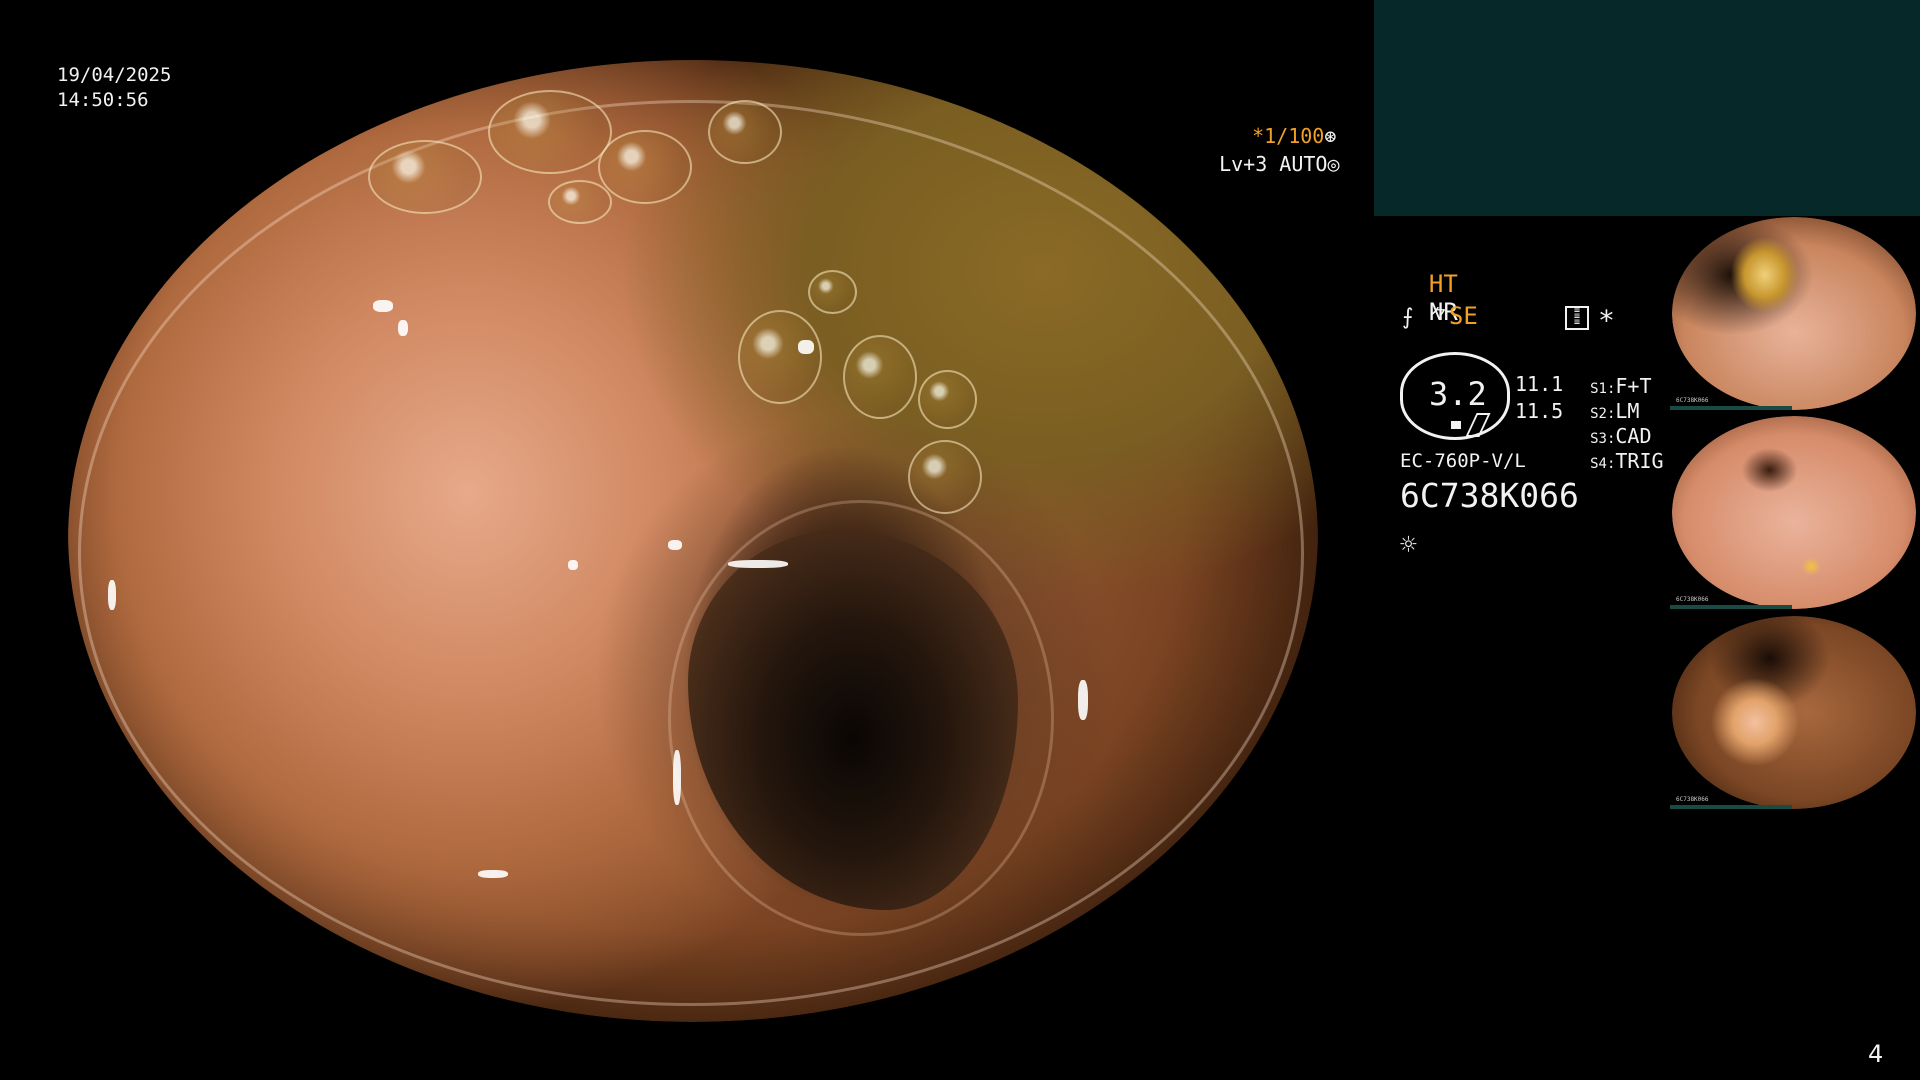  What do you see at coordinates (1463, 461) in the screenshot?
I see `scope-model: EC-760P-V/L` at bounding box center [1463, 461].